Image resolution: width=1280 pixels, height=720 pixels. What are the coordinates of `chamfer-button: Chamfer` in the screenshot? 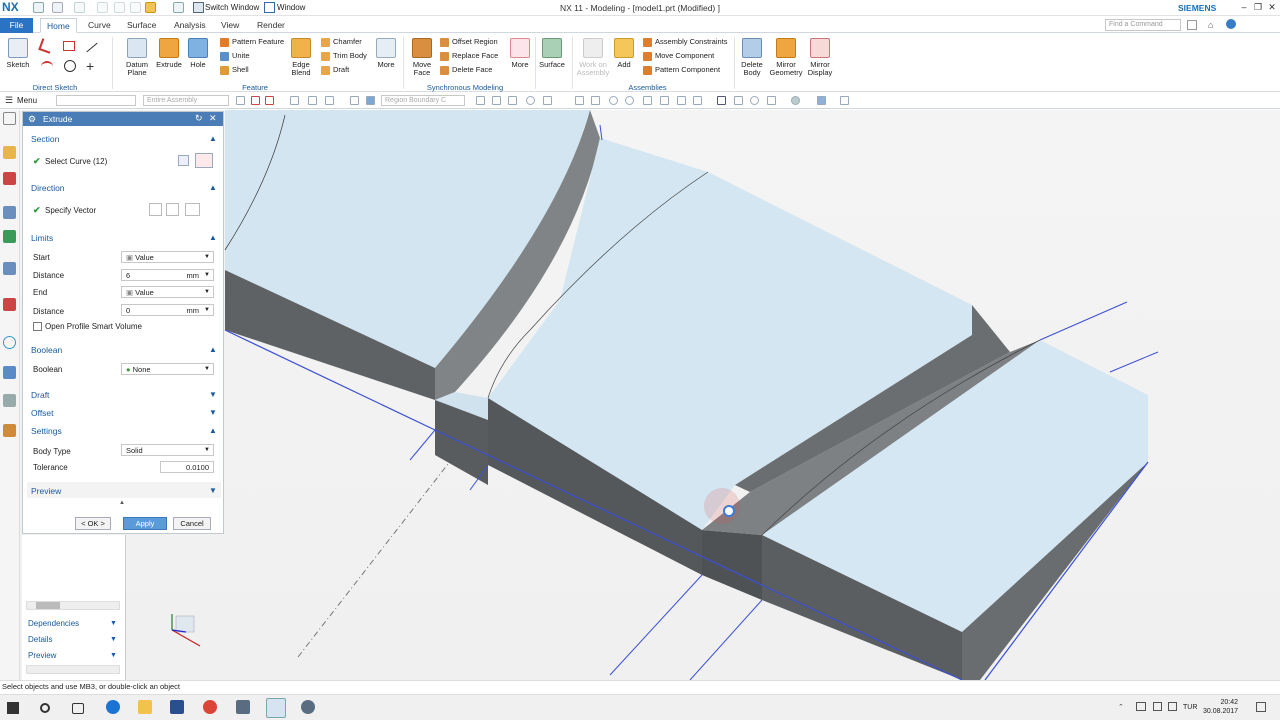 It's located at (341, 42).